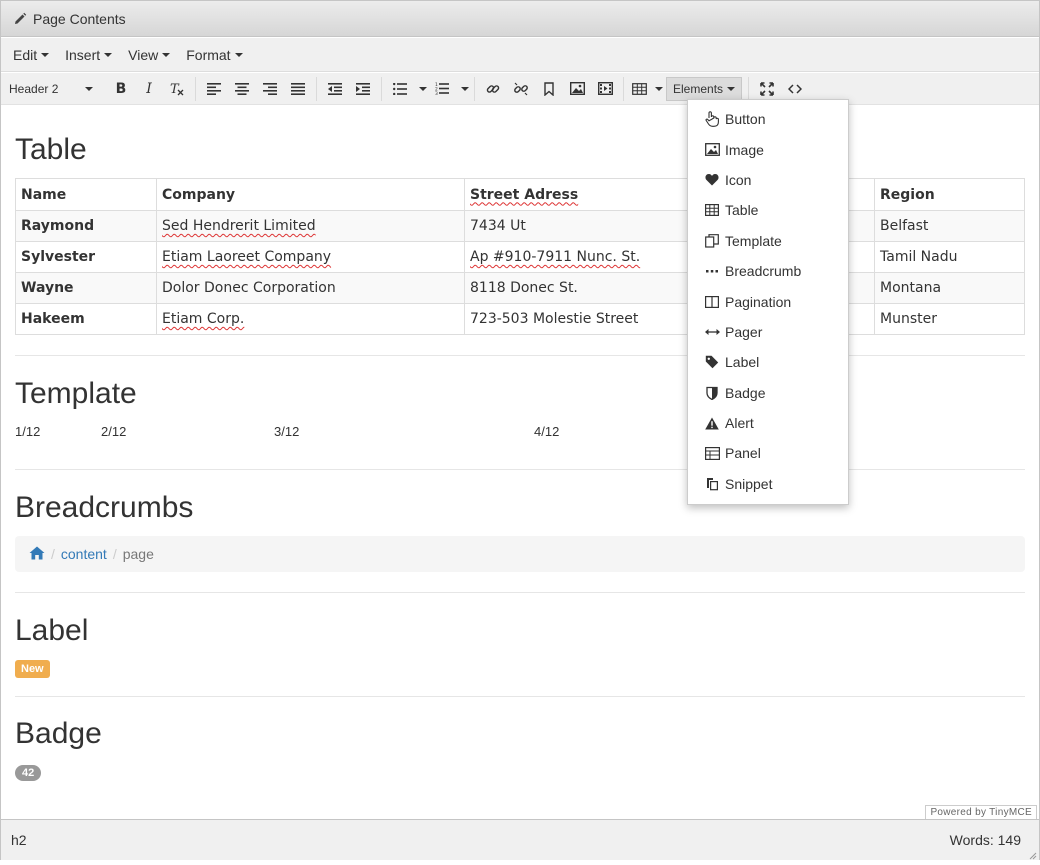 This screenshot has width=1040, height=865. Describe the element at coordinates (86, 257) in the screenshot. I see `table-cell: Sylvester` at that location.